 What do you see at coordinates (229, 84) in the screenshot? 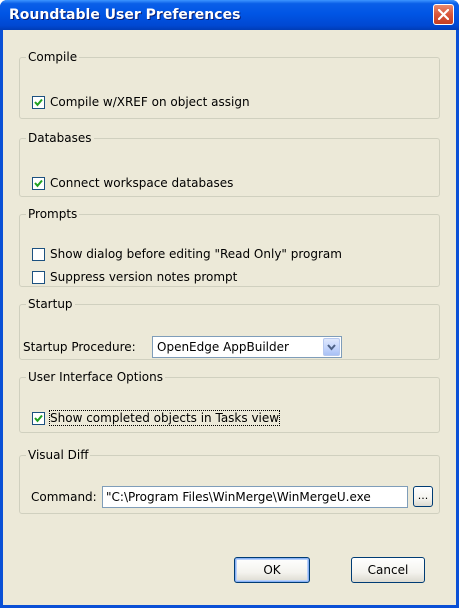
I see `compile-group: Compile Compile w/XREF on object assign` at bounding box center [229, 84].